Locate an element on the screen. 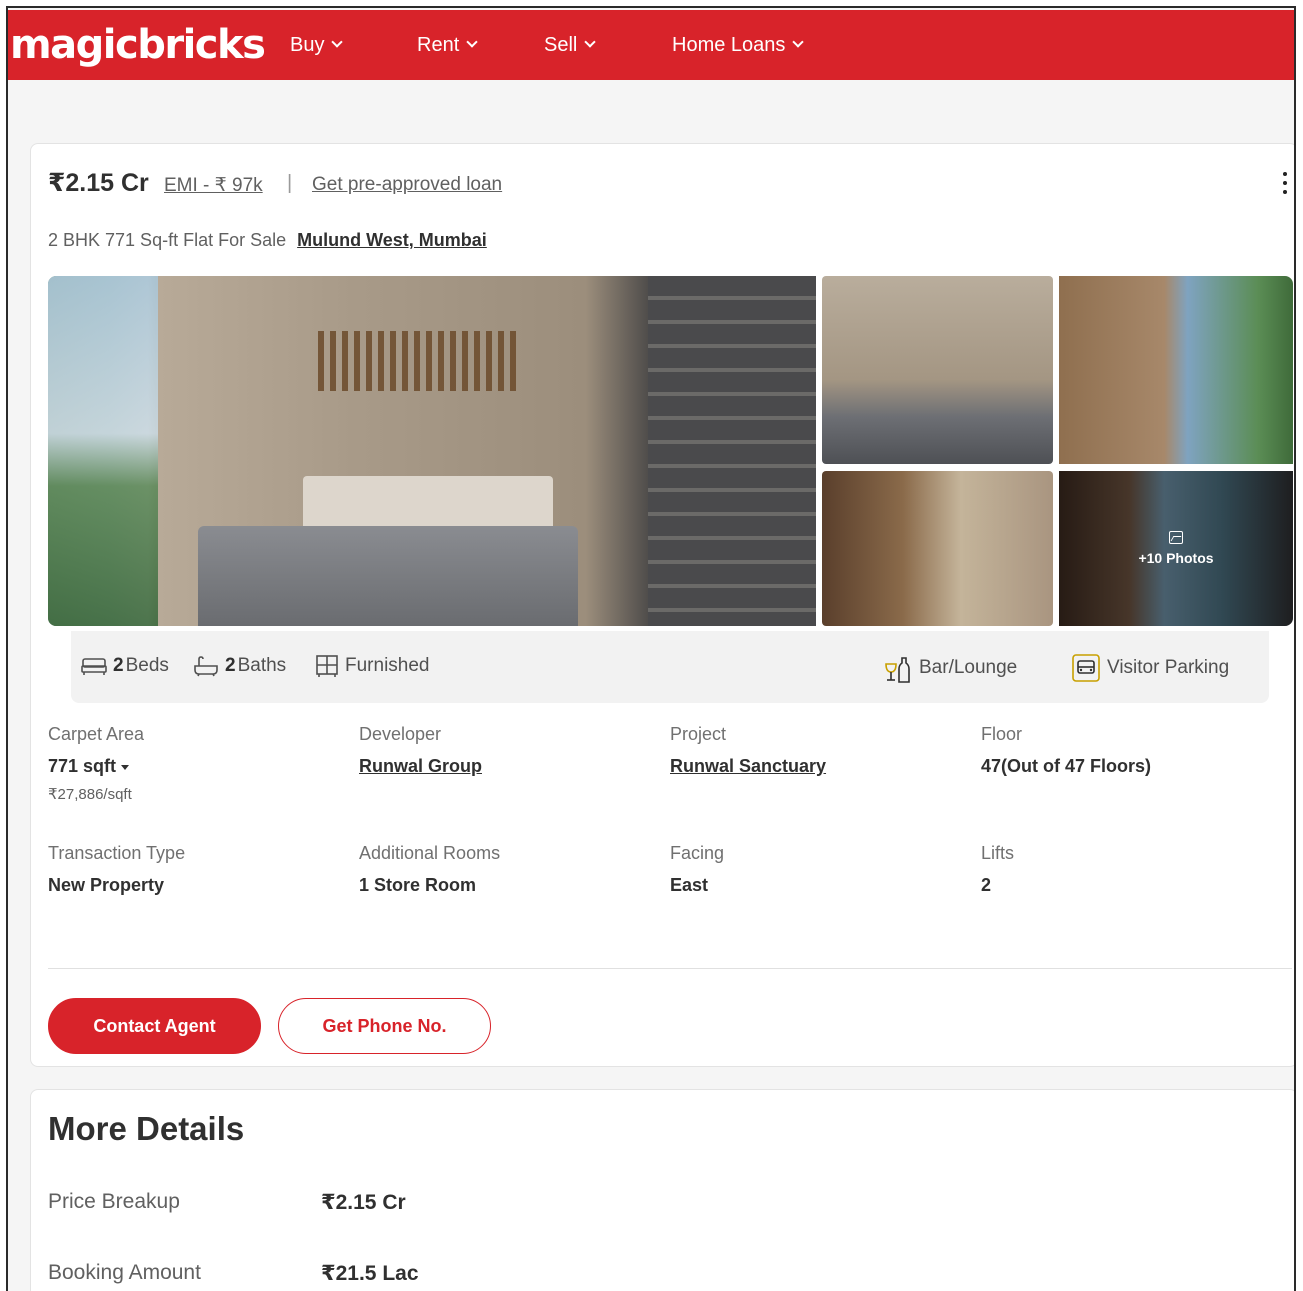 The width and height of the screenshot is (1303, 1291). facing-label: Facing is located at coordinates (697, 853).